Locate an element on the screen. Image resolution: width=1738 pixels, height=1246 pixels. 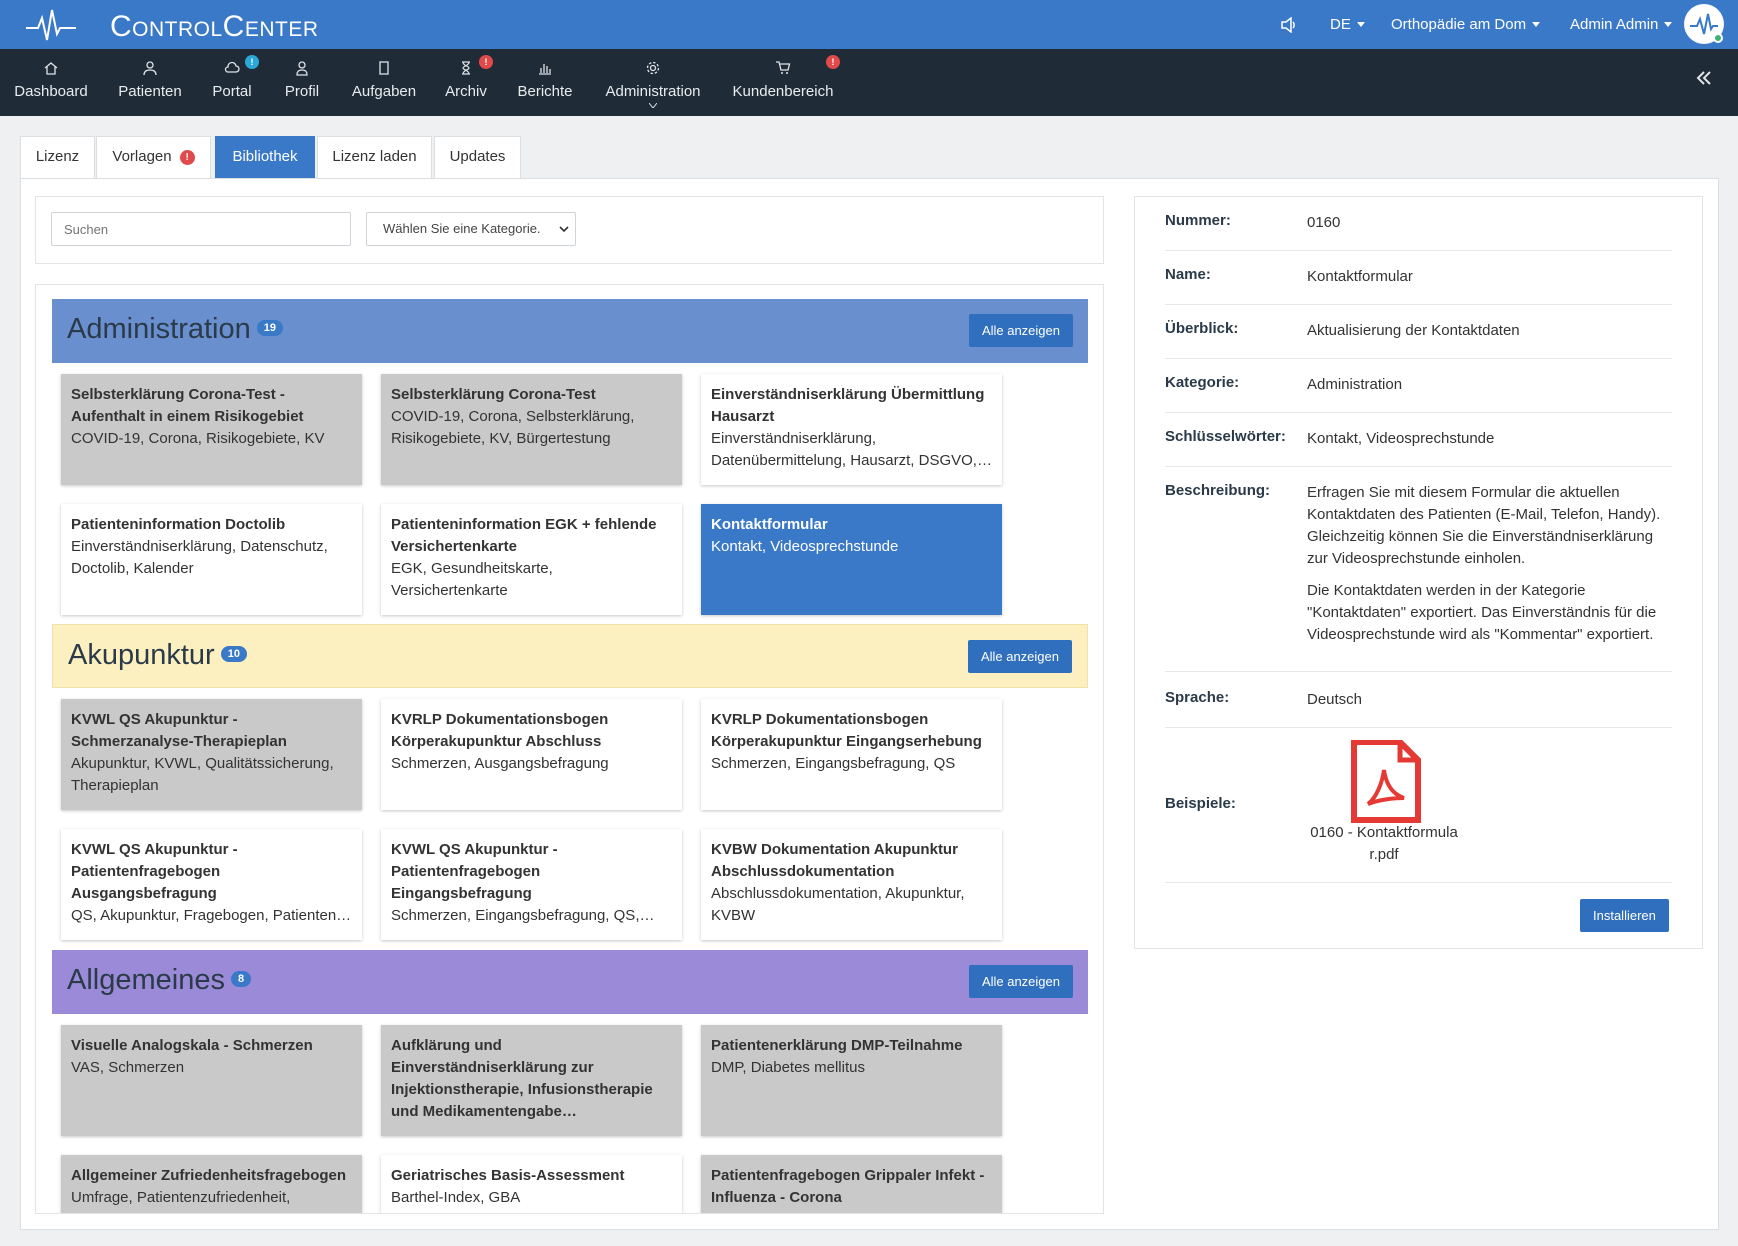
category-header-administration: Administration 19 Alle anzeigen is located at coordinates (570, 331).